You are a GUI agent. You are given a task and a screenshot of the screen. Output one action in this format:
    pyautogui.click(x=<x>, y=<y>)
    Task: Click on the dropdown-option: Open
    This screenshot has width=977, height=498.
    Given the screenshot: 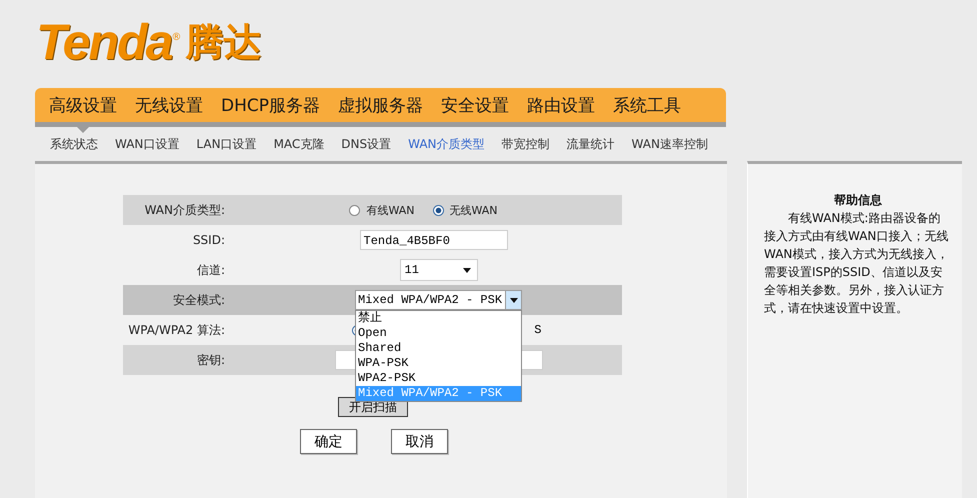 What is the action you would take?
    pyautogui.click(x=438, y=333)
    